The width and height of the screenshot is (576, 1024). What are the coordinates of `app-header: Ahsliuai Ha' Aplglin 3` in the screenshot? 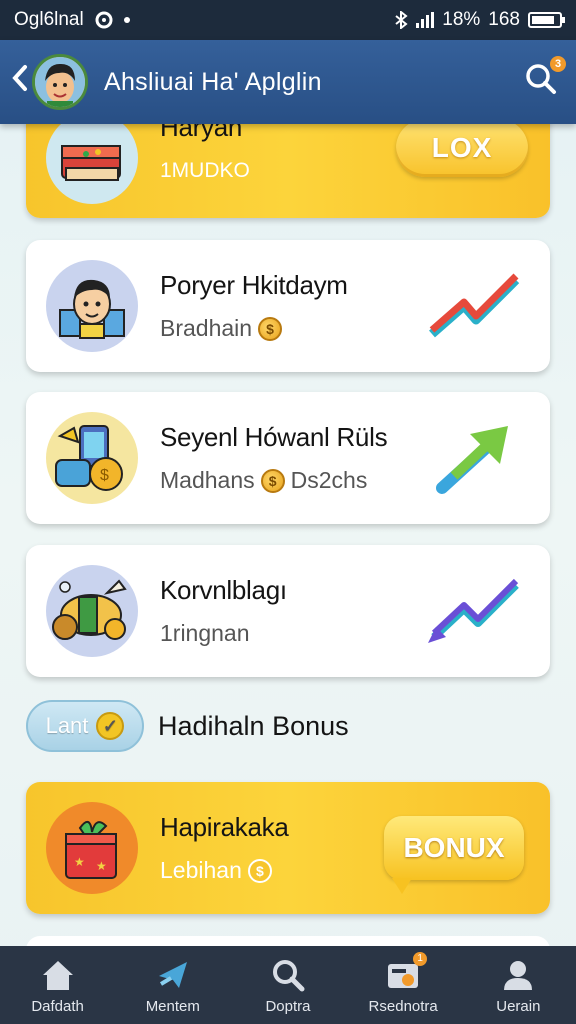 It's located at (288, 82).